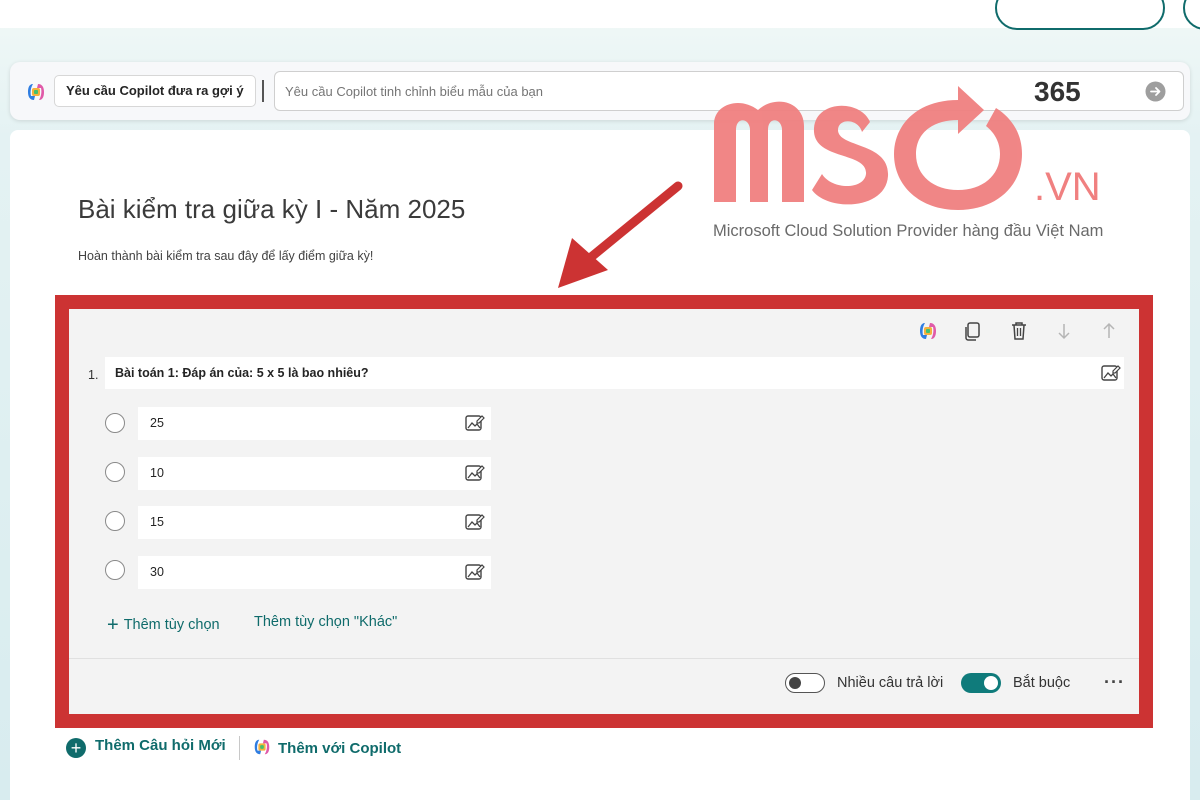 The width and height of the screenshot is (1200, 800). I want to click on add-other-option-button: Thêm tùy chọn "Khác", so click(325, 622).